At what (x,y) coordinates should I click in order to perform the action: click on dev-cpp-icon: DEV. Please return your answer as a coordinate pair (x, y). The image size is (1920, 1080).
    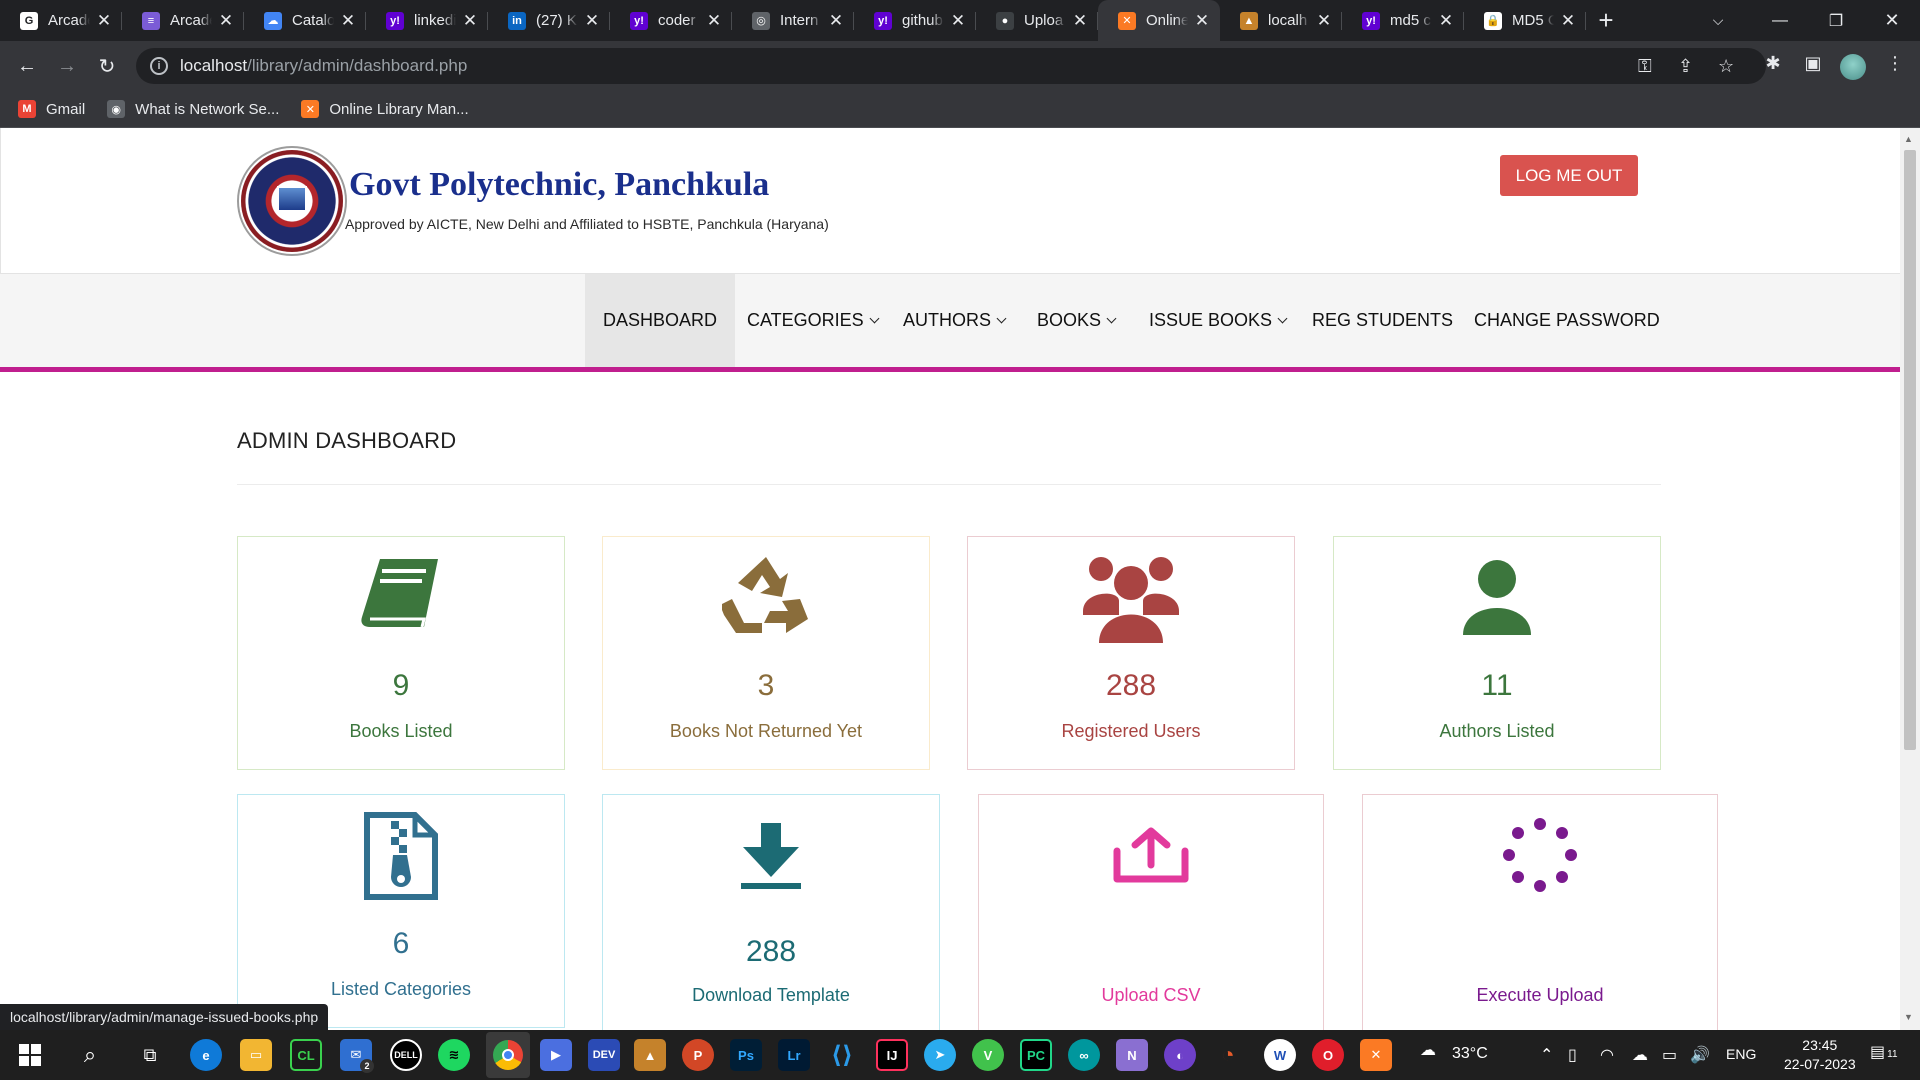
    Looking at the image, I should click on (604, 1055).